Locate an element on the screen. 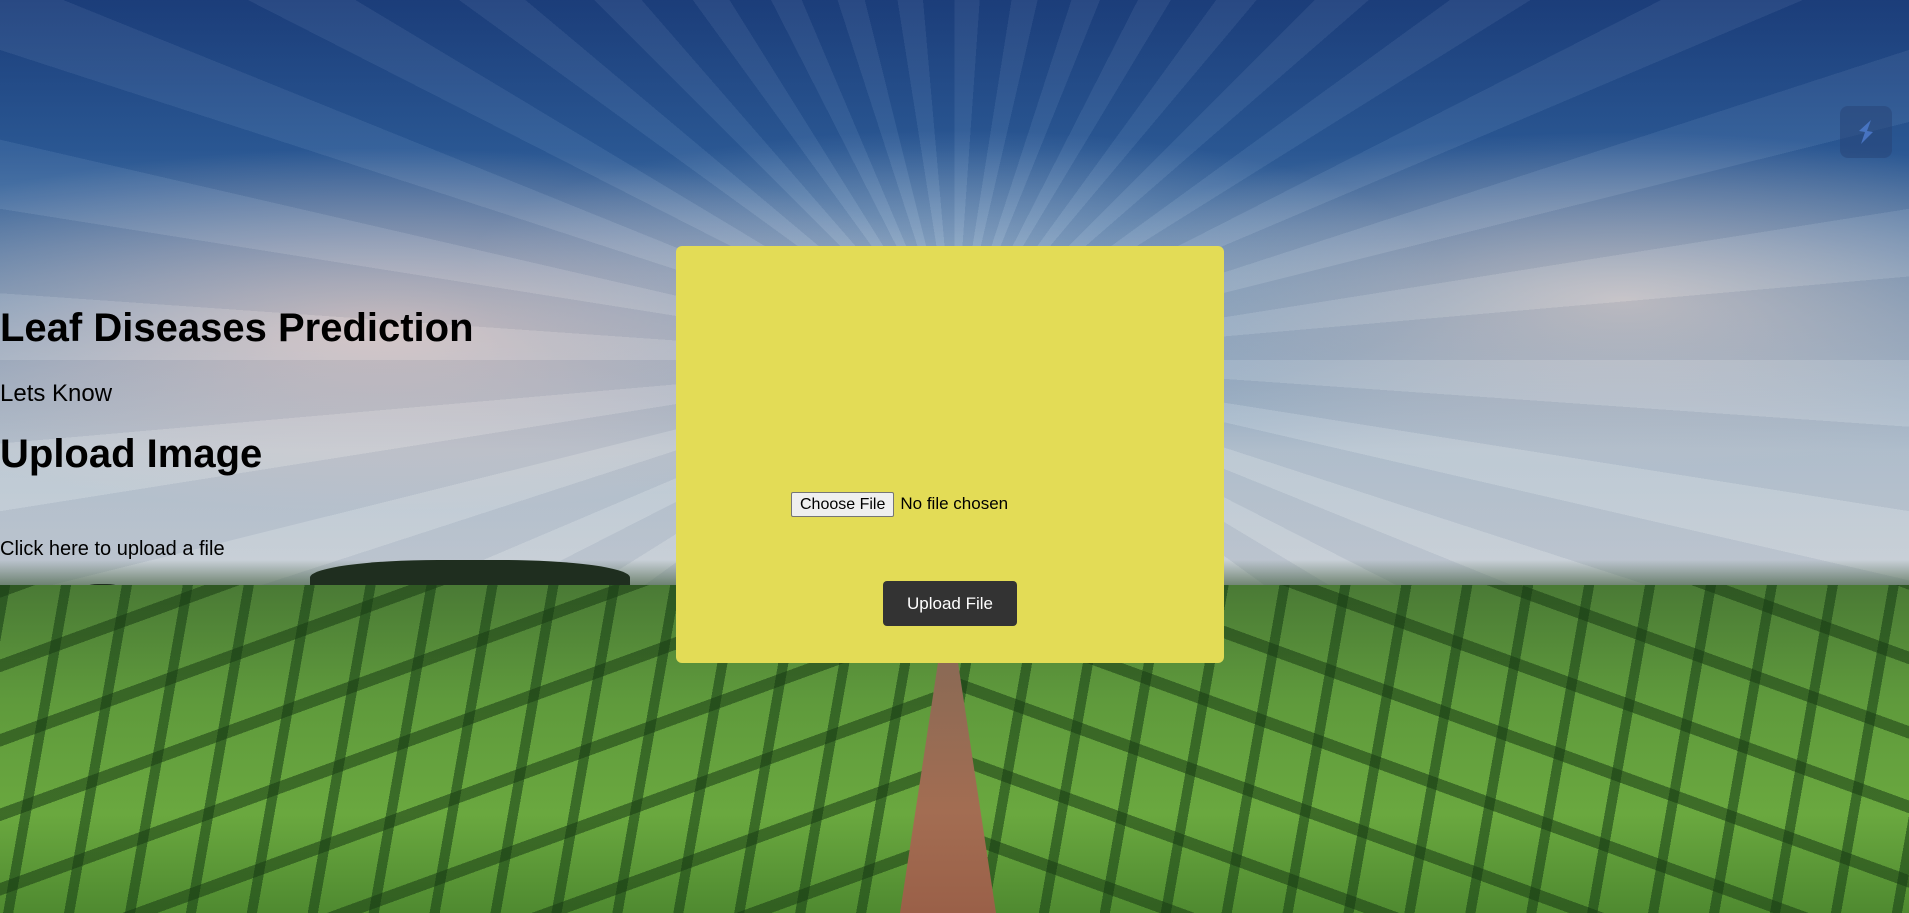 The width and height of the screenshot is (1909, 913). extension-button is located at coordinates (1866, 132).